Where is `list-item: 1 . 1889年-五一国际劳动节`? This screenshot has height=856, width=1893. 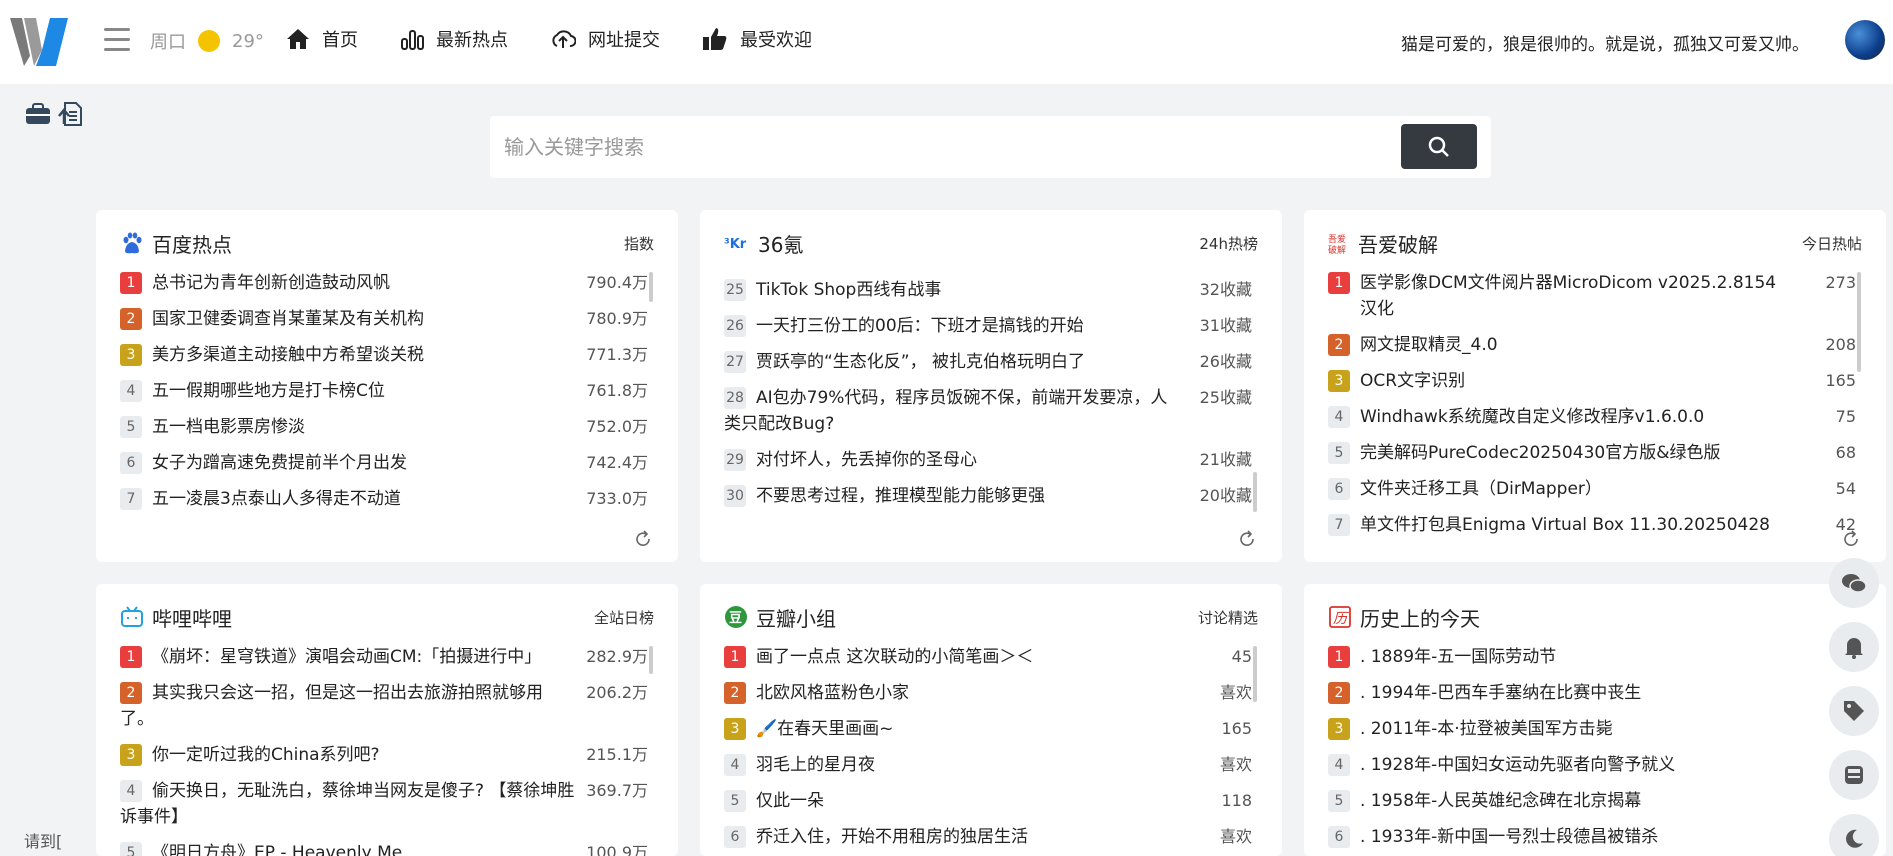
list-item: 1 . 1889年-五一国际劳动节 is located at coordinates (1595, 657).